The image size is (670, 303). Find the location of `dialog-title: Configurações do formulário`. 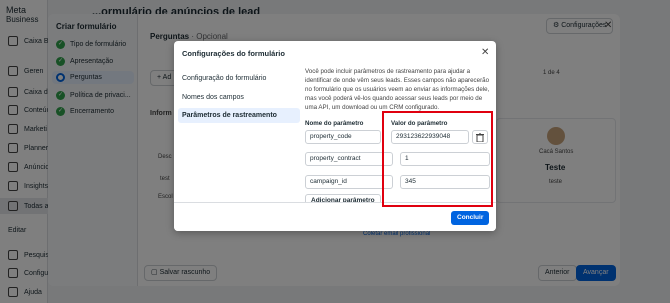

dialog-title: Configurações do formulário is located at coordinates (233, 53).